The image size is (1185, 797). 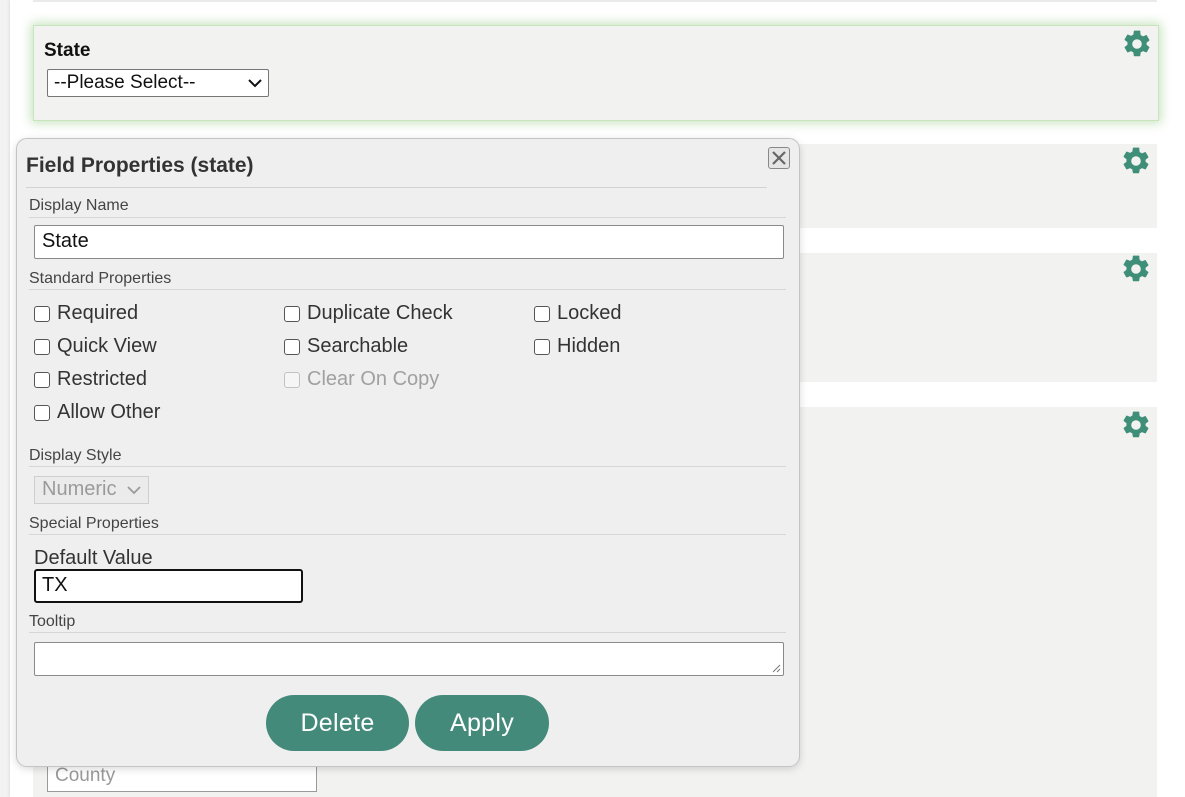 I want to click on state-field-label: State, so click(x=67, y=50).